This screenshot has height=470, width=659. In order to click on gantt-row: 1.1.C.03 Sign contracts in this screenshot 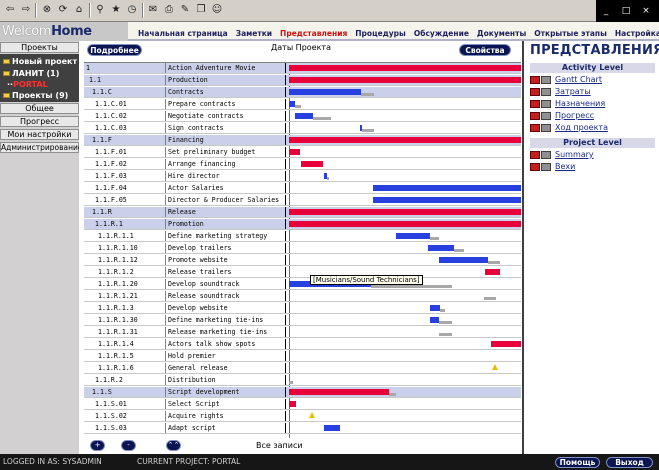, I will do `click(302, 128)`.